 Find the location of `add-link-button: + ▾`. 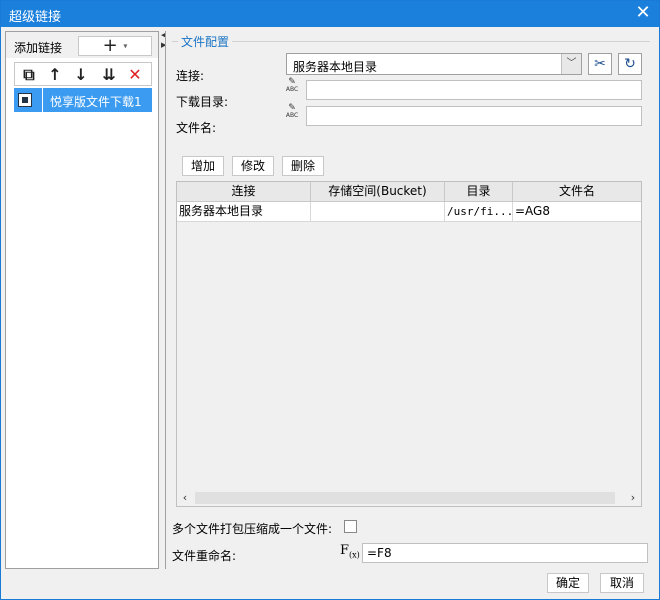

add-link-button: + ▾ is located at coordinates (115, 46).